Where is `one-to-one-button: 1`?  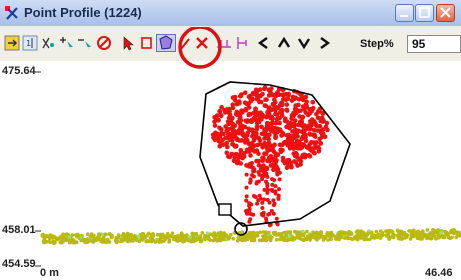
one-to-one-button: 1 is located at coordinates (30, 43).